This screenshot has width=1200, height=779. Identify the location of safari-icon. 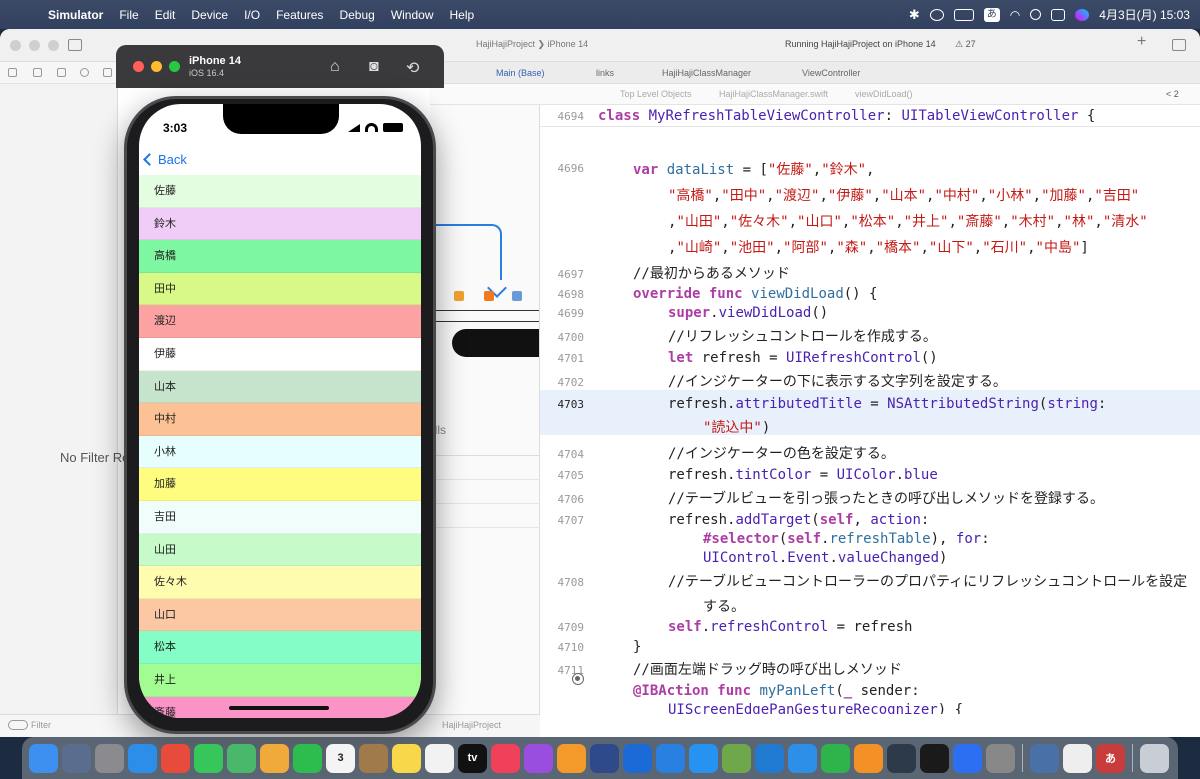
(142, 758).